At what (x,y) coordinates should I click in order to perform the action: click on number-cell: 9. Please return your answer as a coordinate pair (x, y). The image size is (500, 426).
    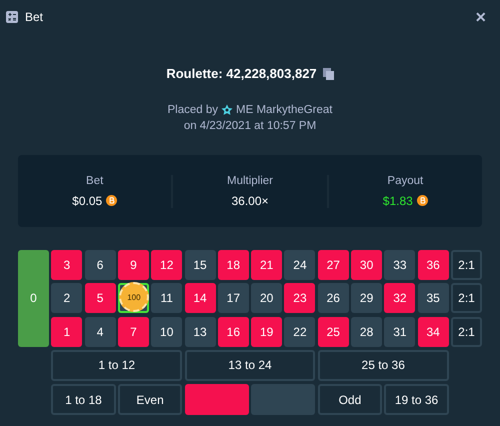
    Looking at the image, I should click on (133, 265).